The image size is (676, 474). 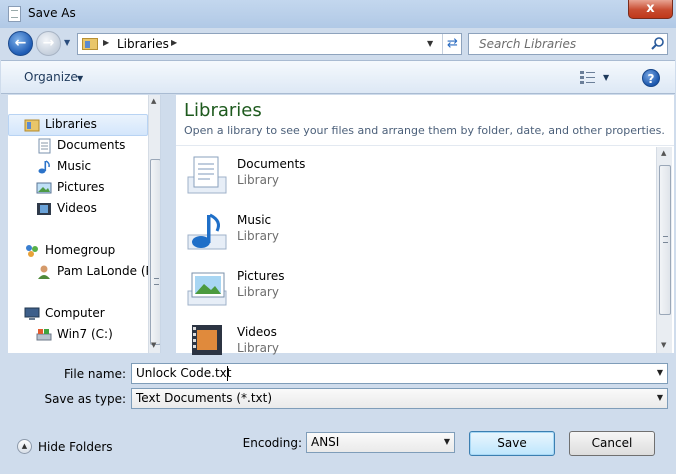 I want to click on content-scrollbar: ▲ ▼, so click(x=664, y=250).